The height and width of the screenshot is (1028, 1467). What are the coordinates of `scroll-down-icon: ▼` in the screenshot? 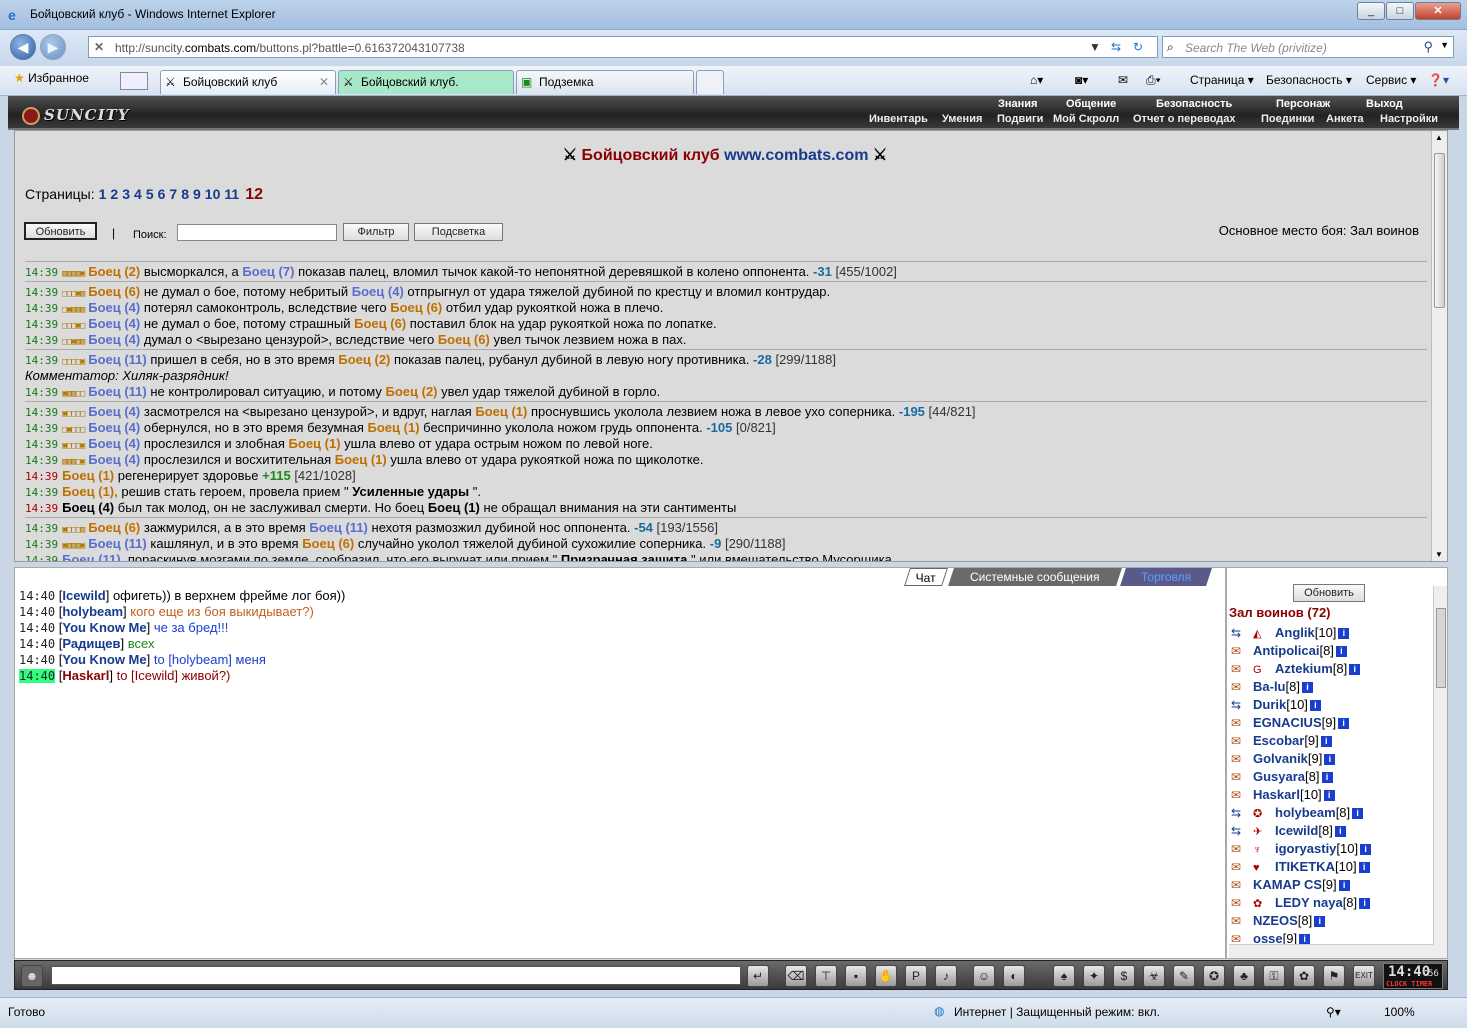 It's located at (1439, 554).